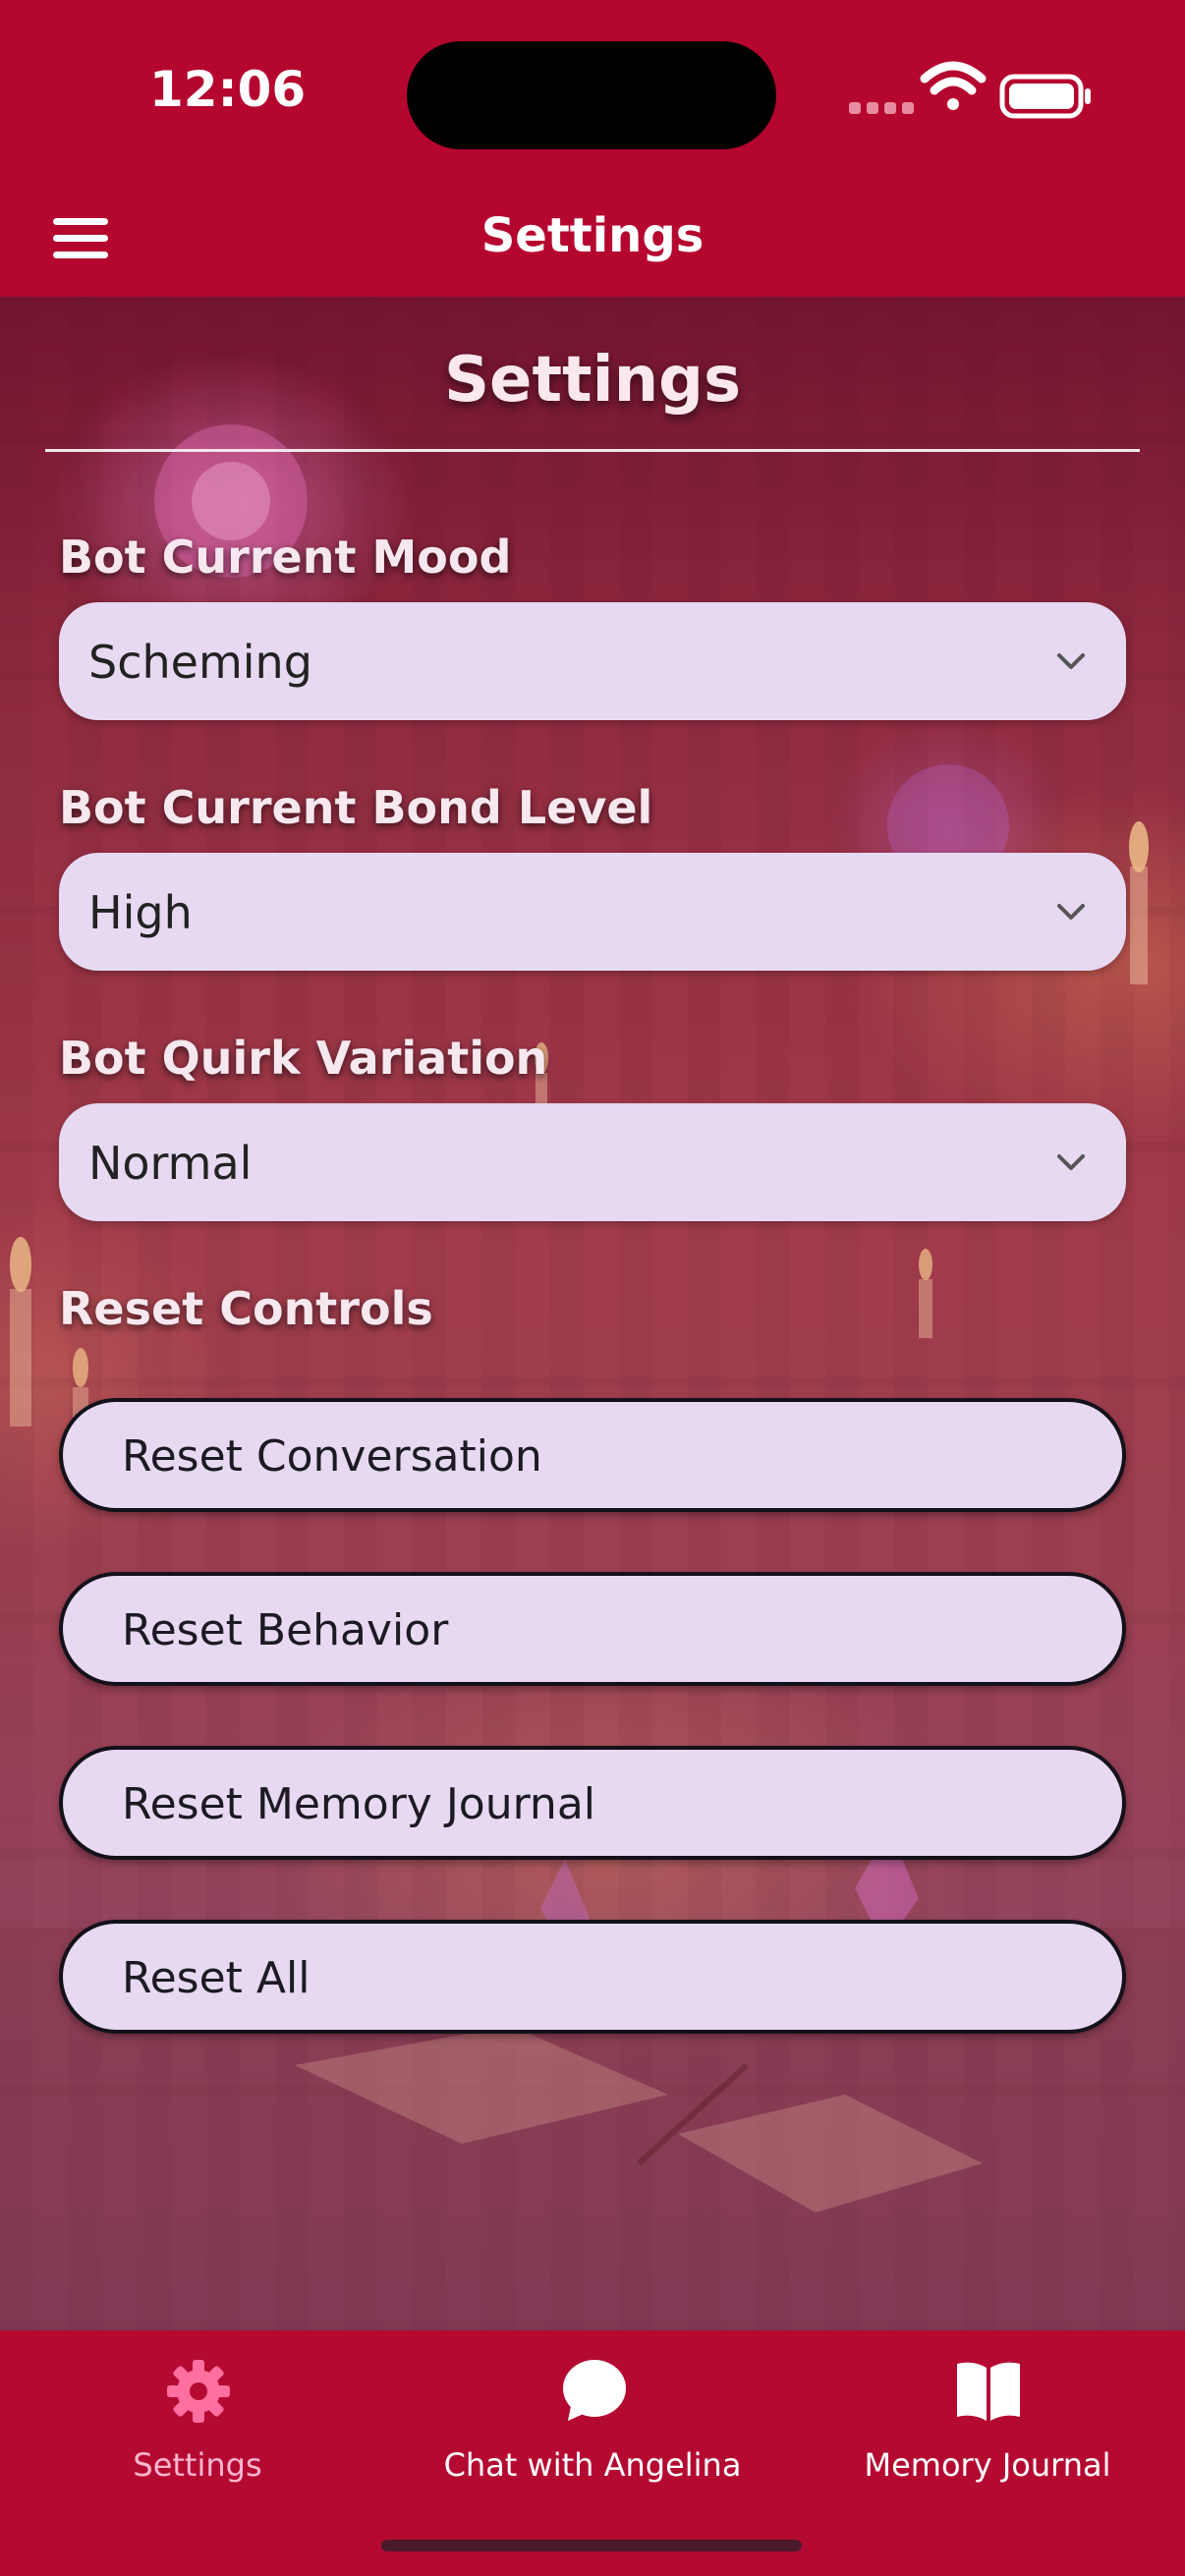  I want to click on battery-icon, so click(1045, 96).